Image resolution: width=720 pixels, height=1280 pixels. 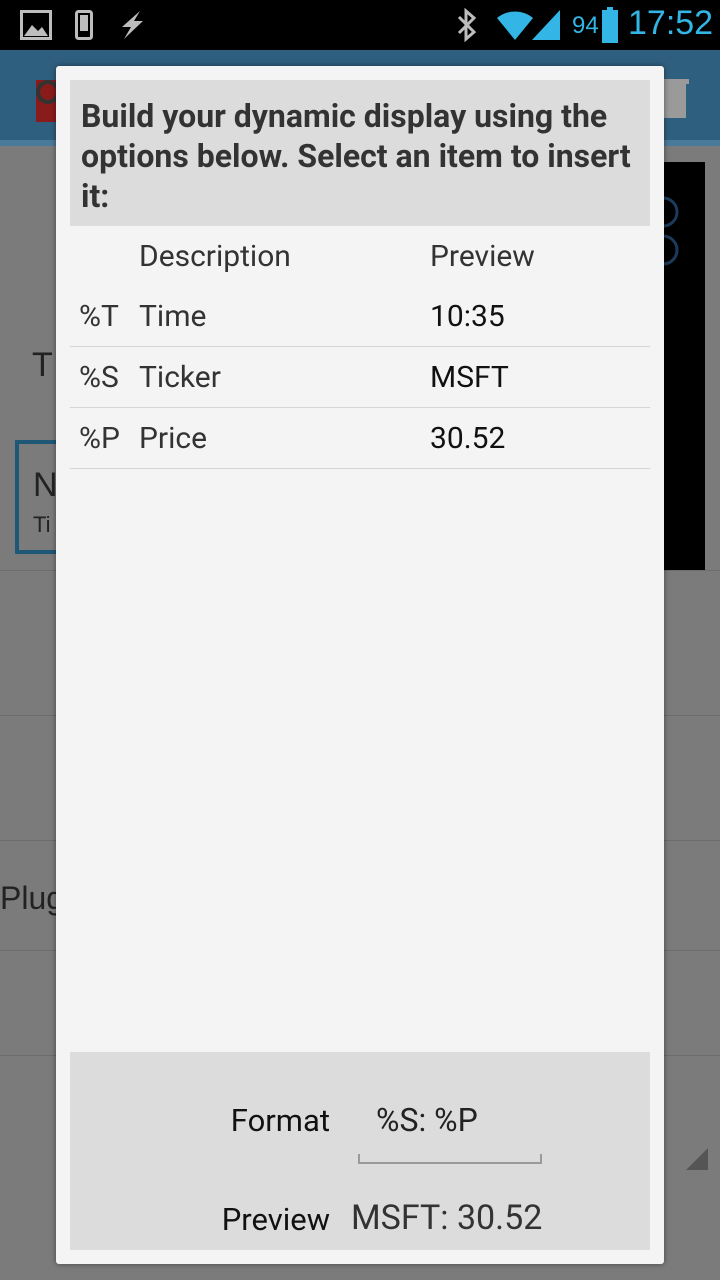 What do you see at coordinates (360, 377) in the screenshot?
I see `table-row-ticker: %S Ticker MSFT` at bounding box center [360, 377].